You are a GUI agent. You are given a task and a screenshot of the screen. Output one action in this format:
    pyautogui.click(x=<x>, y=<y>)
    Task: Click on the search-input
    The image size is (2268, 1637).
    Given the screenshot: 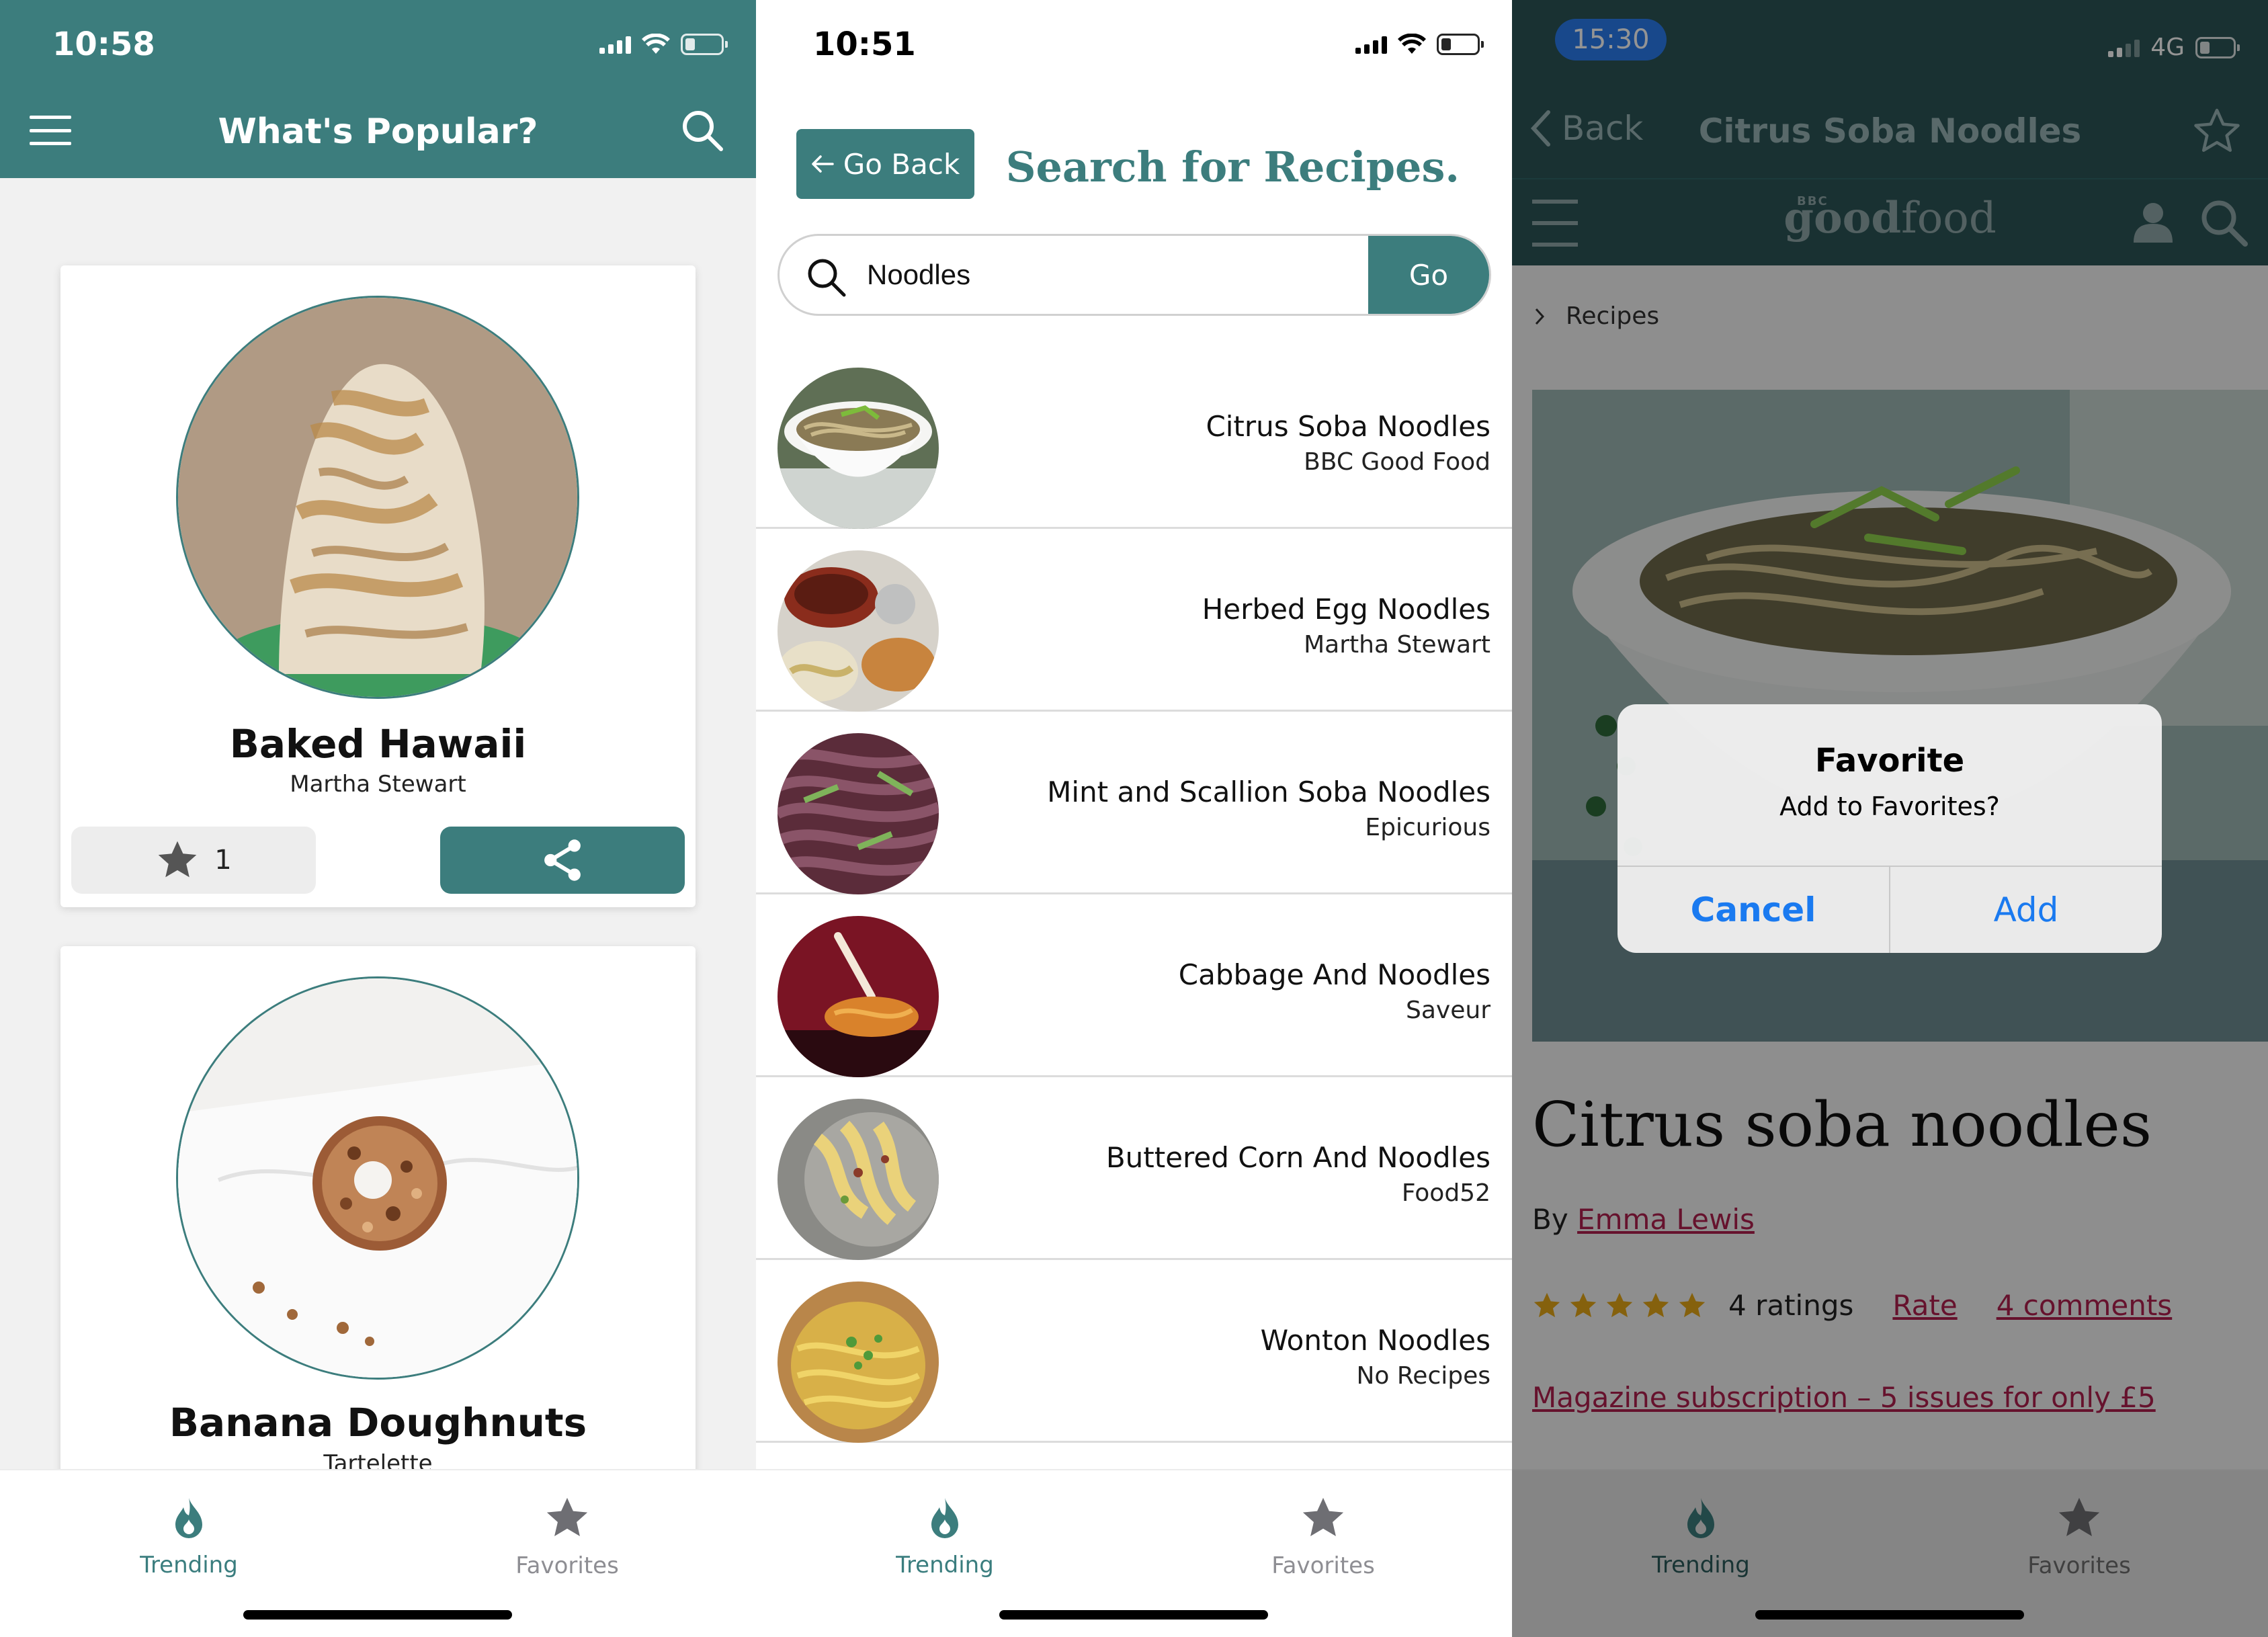 What is the action you would take?
    pyautogui.click(x=1068, y=275)
    